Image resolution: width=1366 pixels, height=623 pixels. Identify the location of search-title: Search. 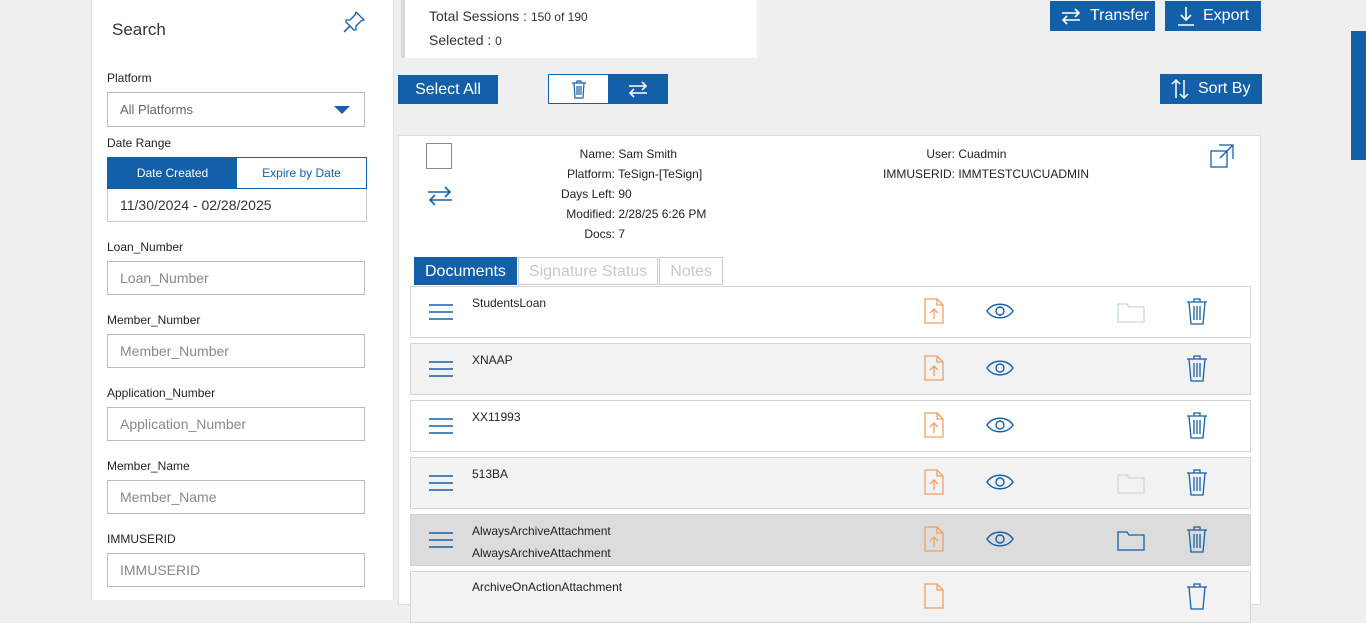
(139, 29).